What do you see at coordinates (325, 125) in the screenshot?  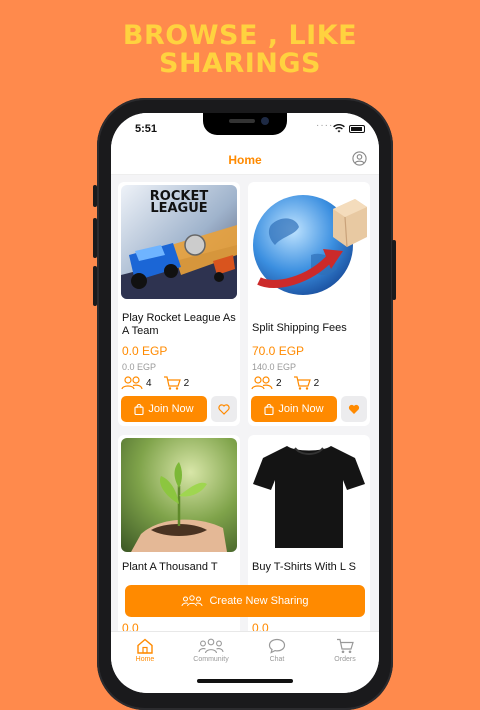 I see `signal-icon: ····` at bounding box center [325, 125].